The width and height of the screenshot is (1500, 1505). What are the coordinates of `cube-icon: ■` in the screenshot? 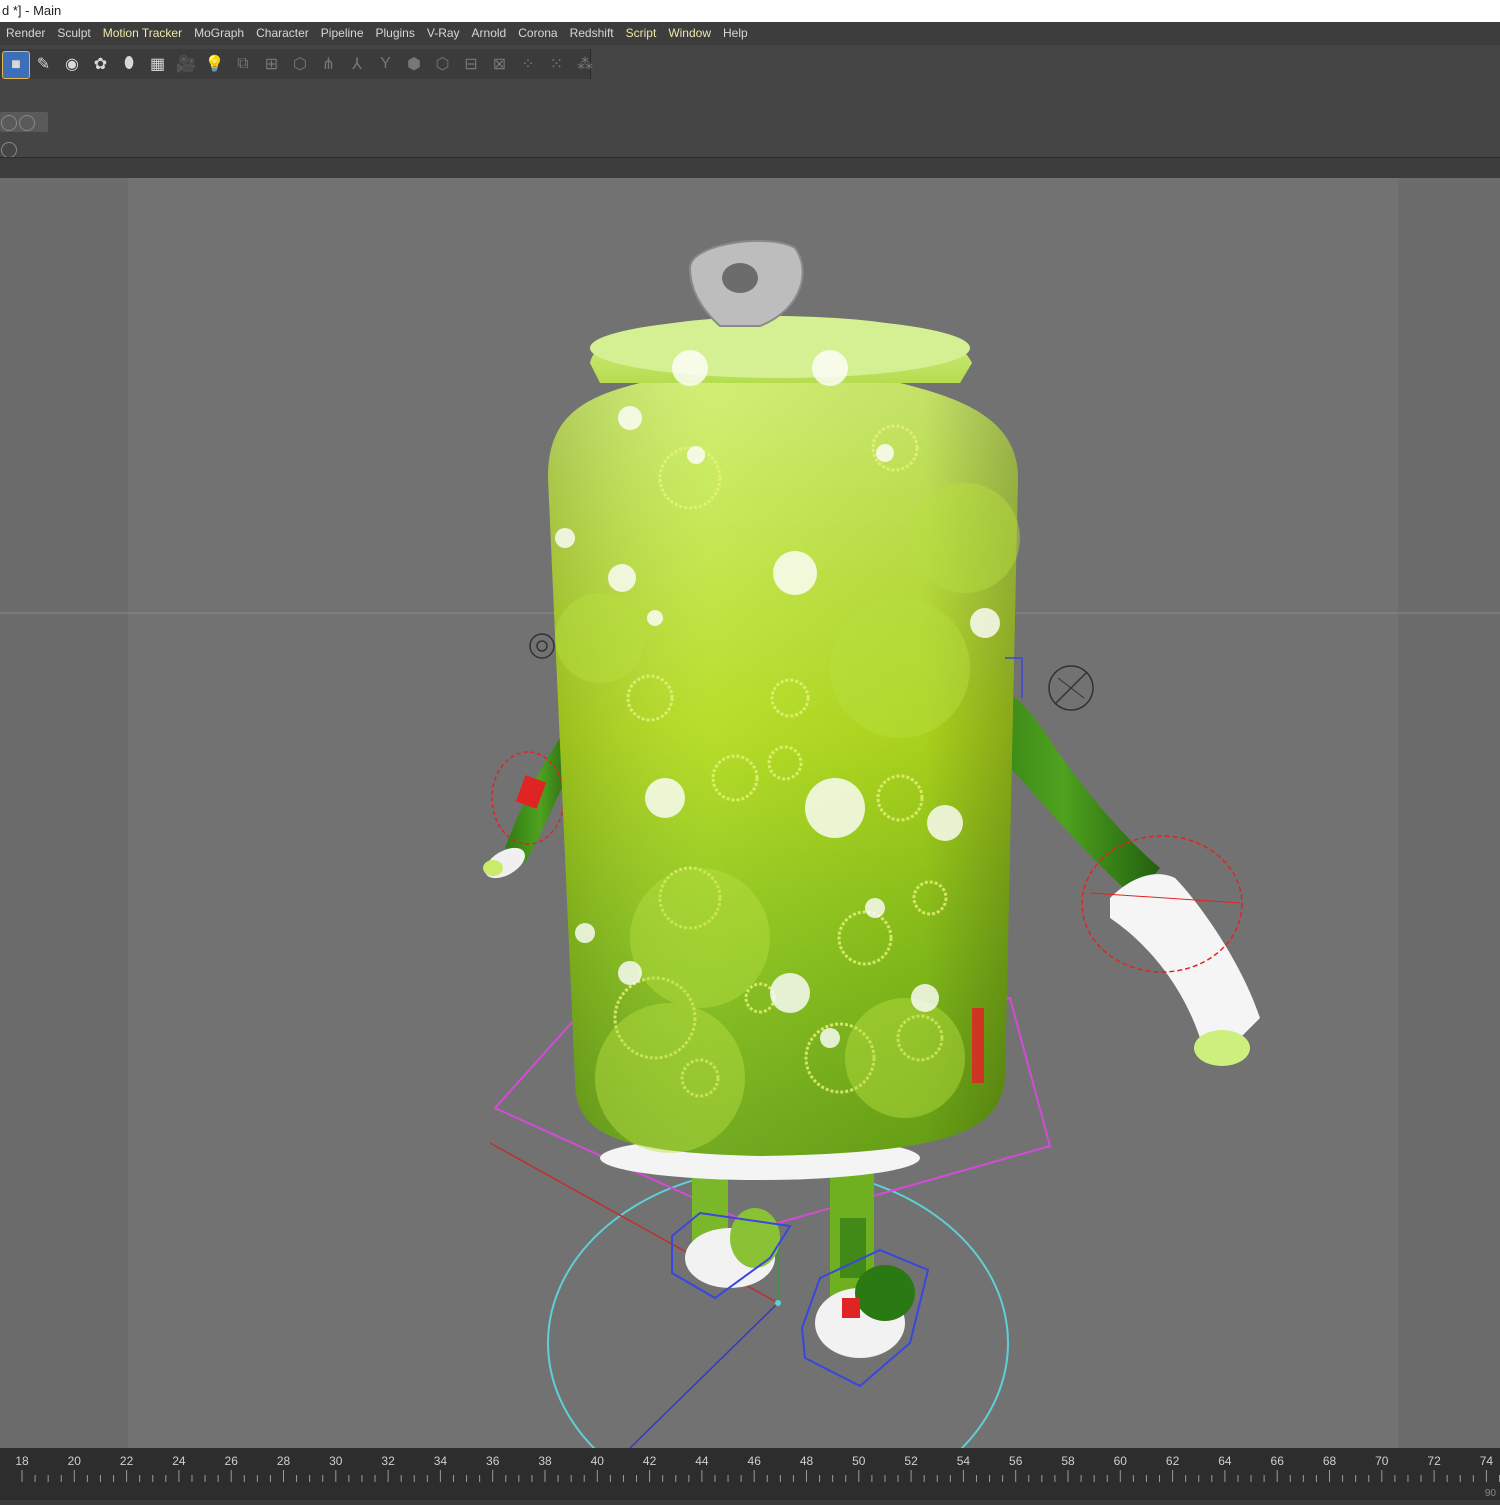 It's located at (16, 65).